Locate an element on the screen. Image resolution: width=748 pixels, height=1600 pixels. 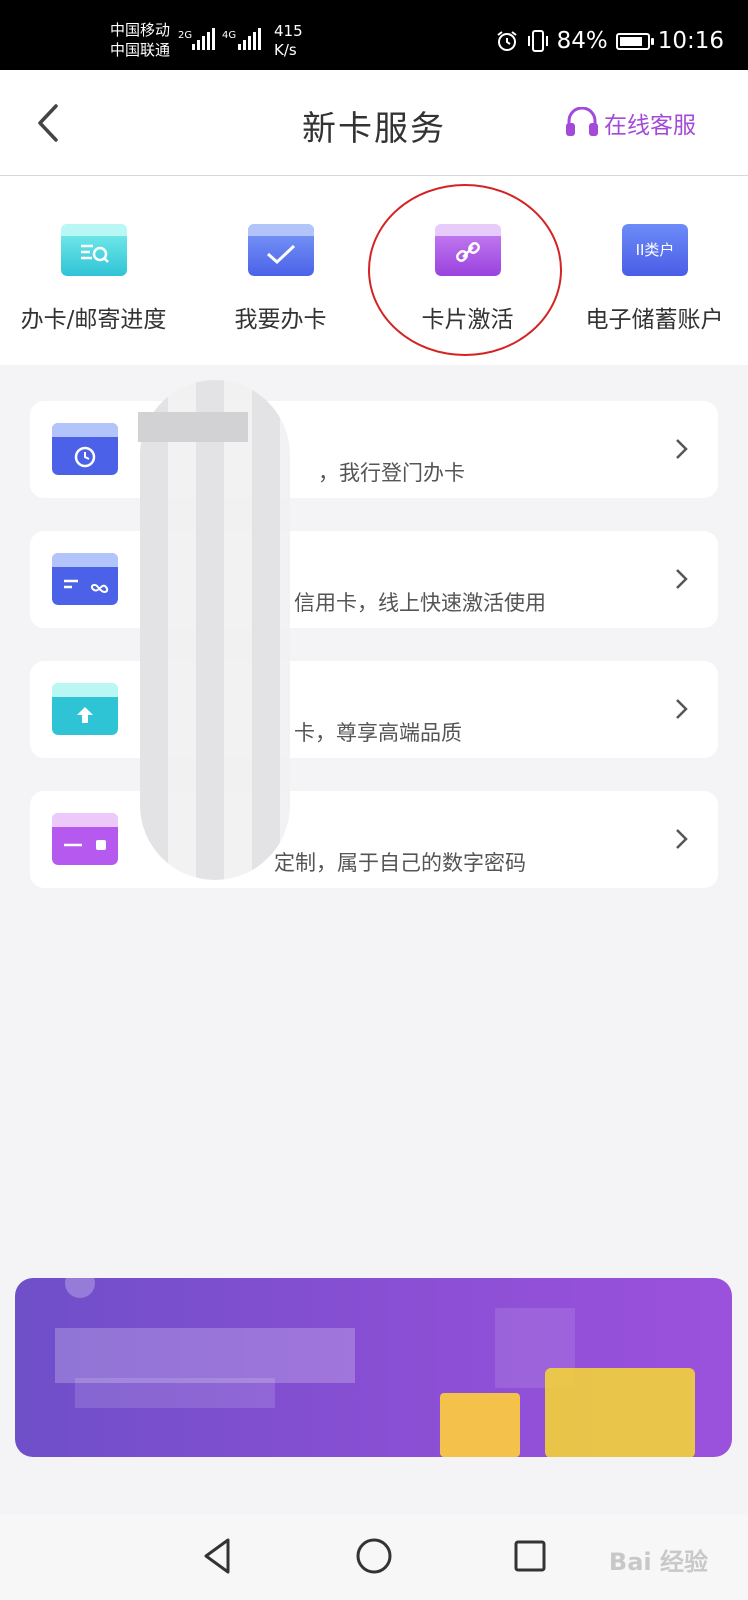
vibrate-icon is located at coordinates (537, 41).